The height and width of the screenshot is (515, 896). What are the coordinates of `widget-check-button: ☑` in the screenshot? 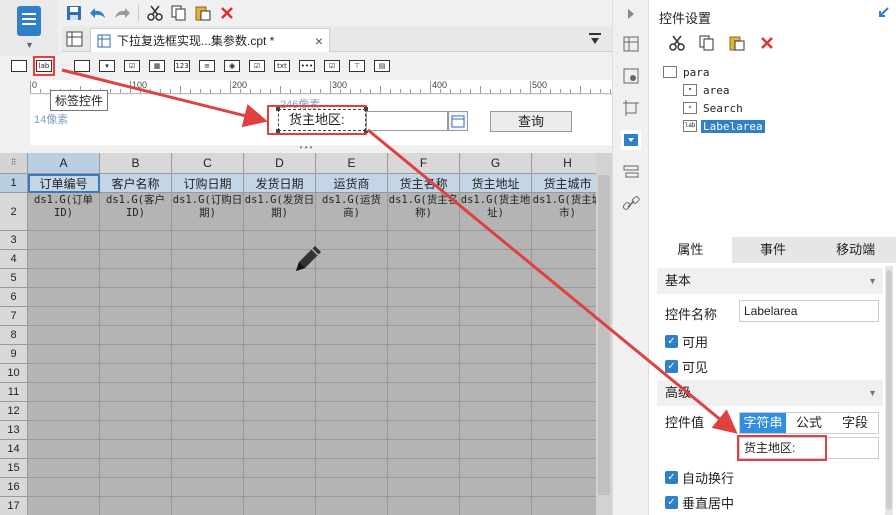 It's located at (332, 66).